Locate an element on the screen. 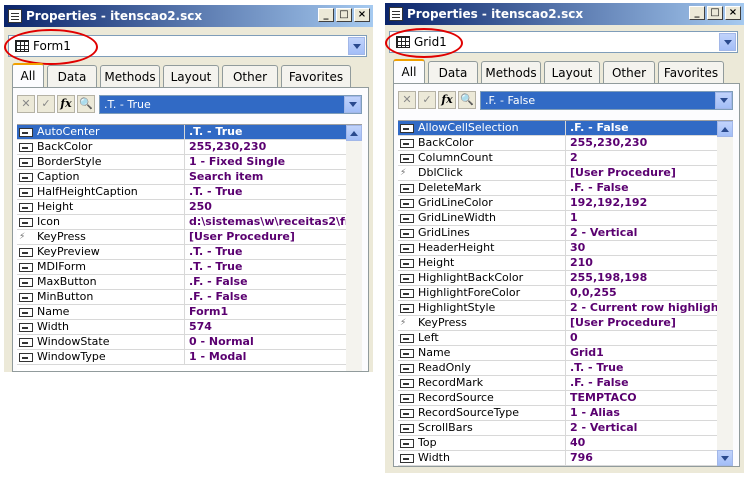 This screenshot has width=744, height=480. property-value: 574 is located at coordinates (273, 327).